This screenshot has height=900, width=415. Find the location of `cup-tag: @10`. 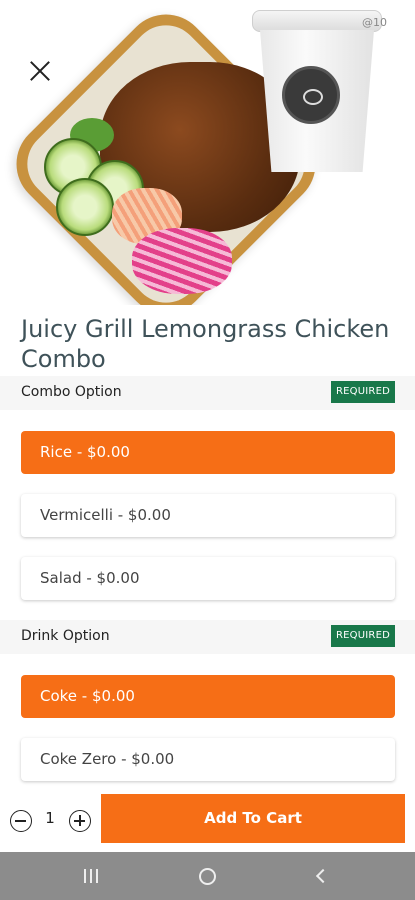

cup-tag: @10 is located at coordinates (374, 22).